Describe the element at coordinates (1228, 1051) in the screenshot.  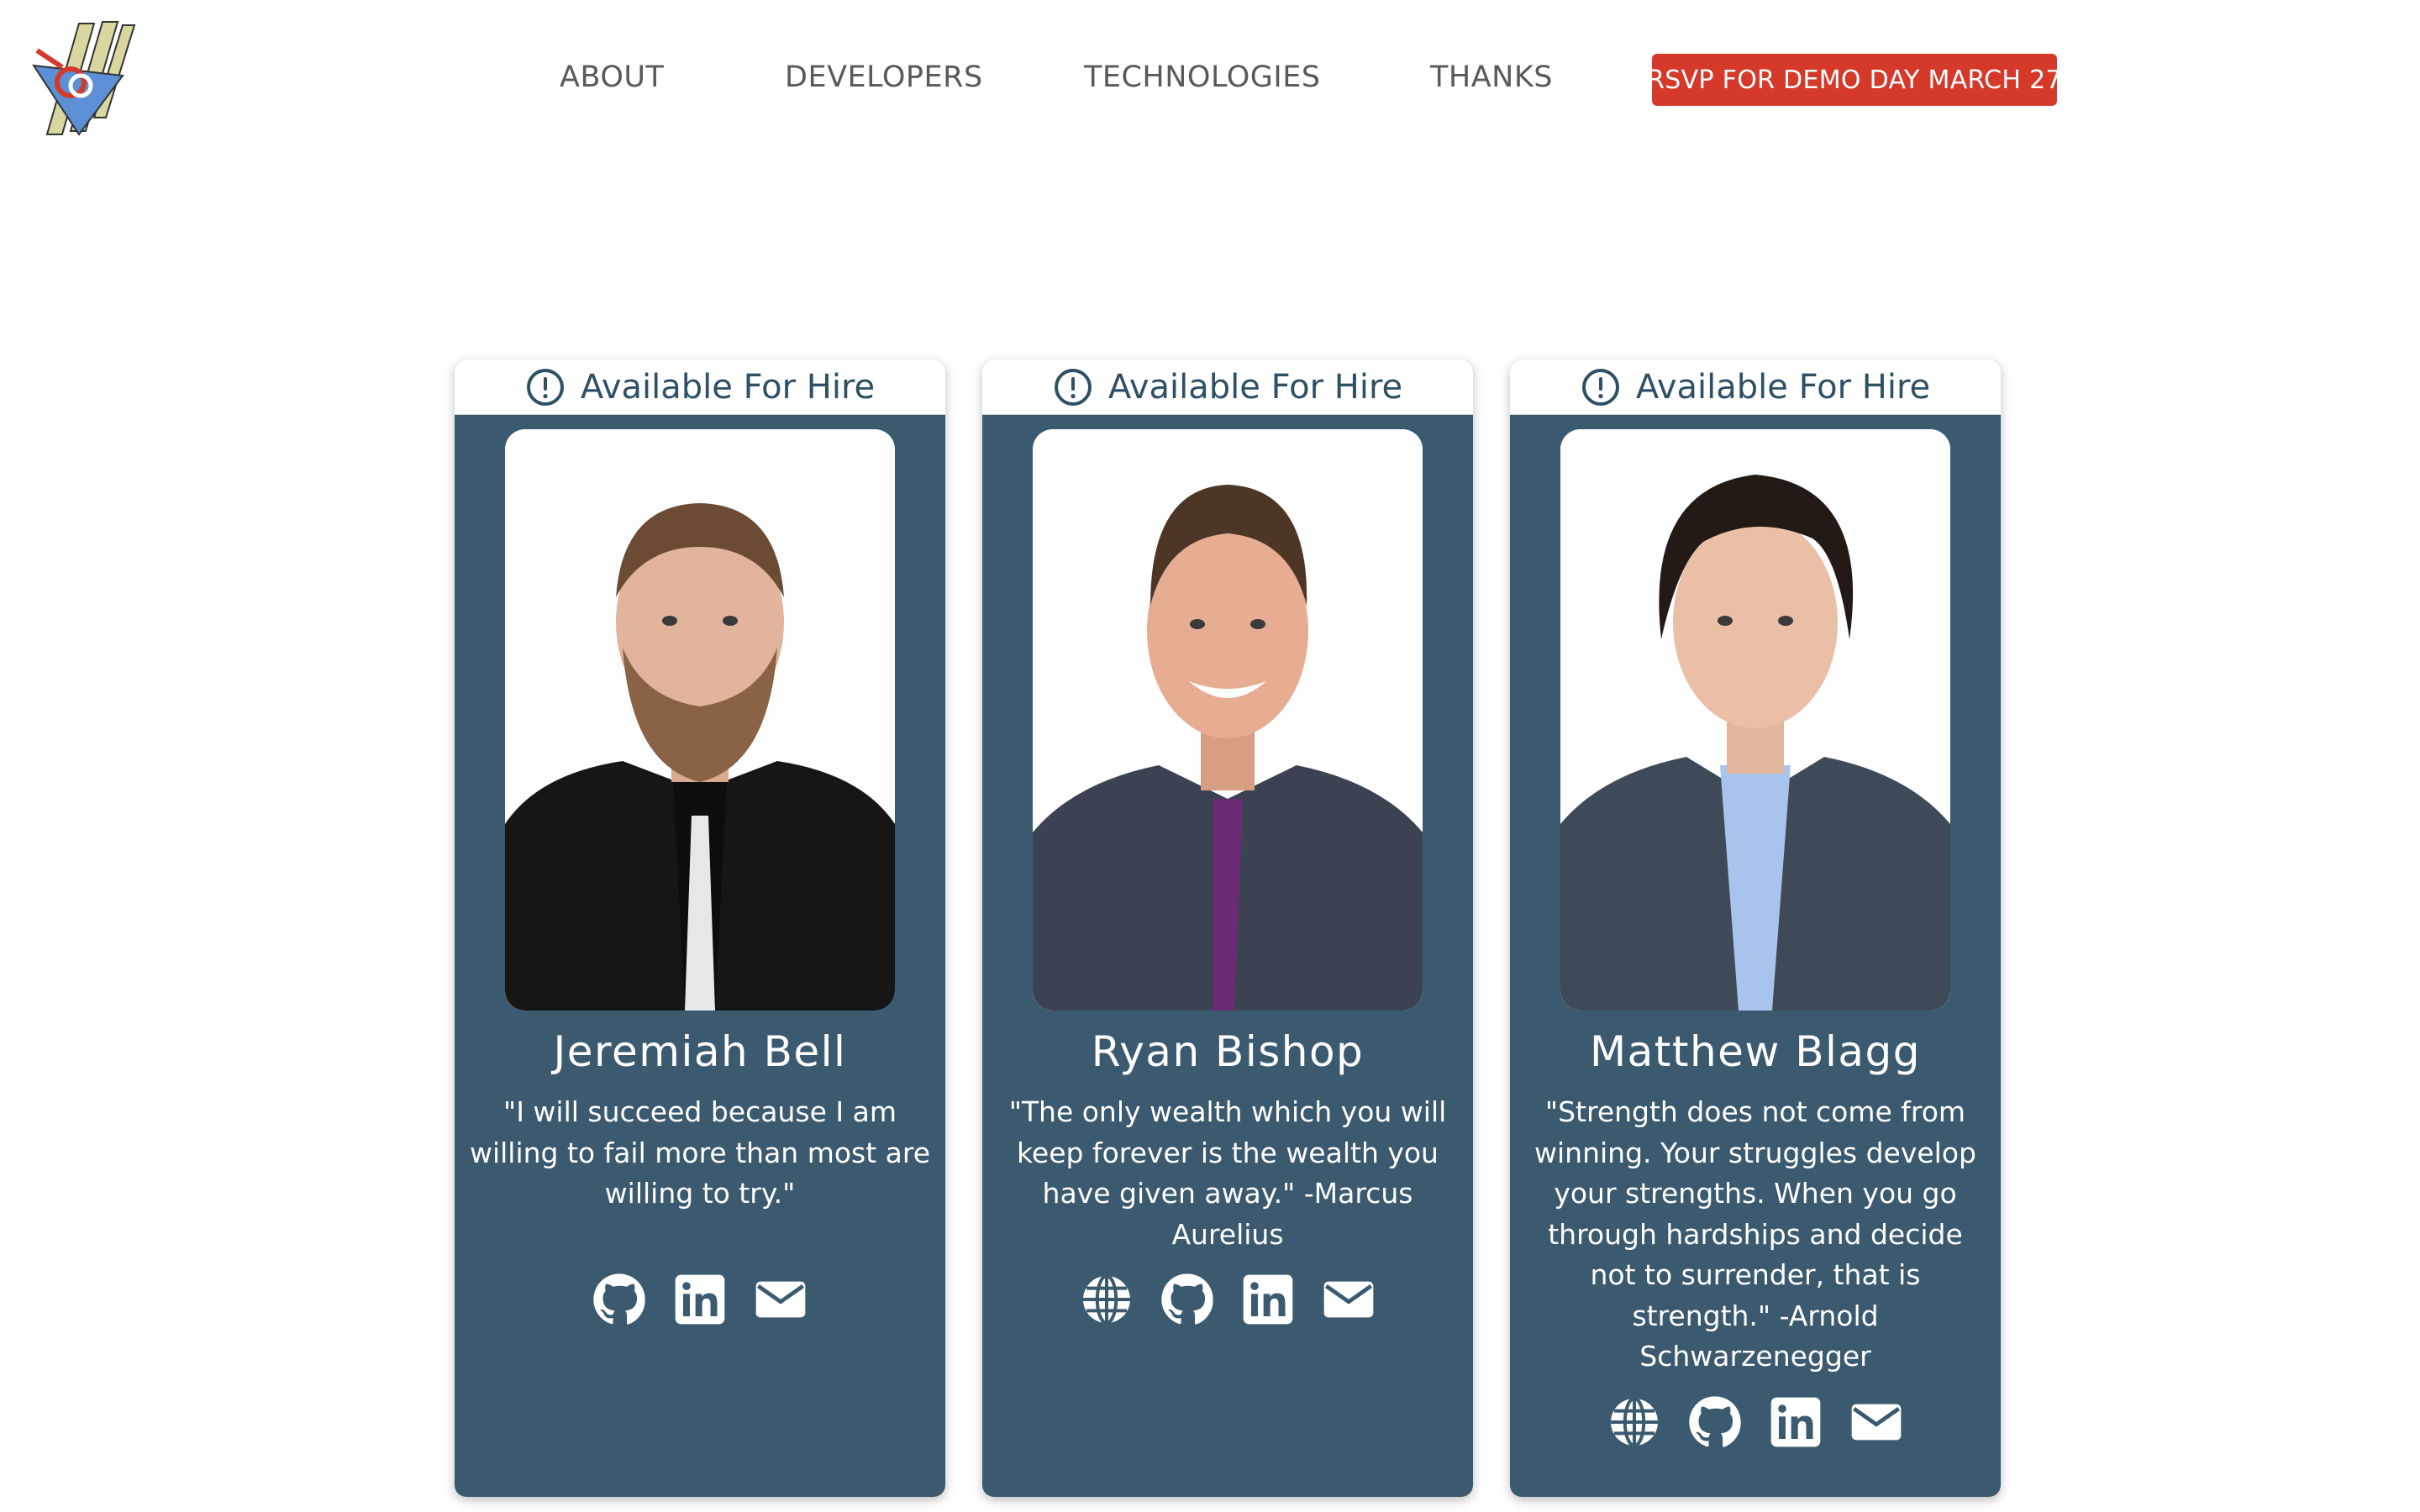
I see `developer-name: Ryan Bishop` at that location.